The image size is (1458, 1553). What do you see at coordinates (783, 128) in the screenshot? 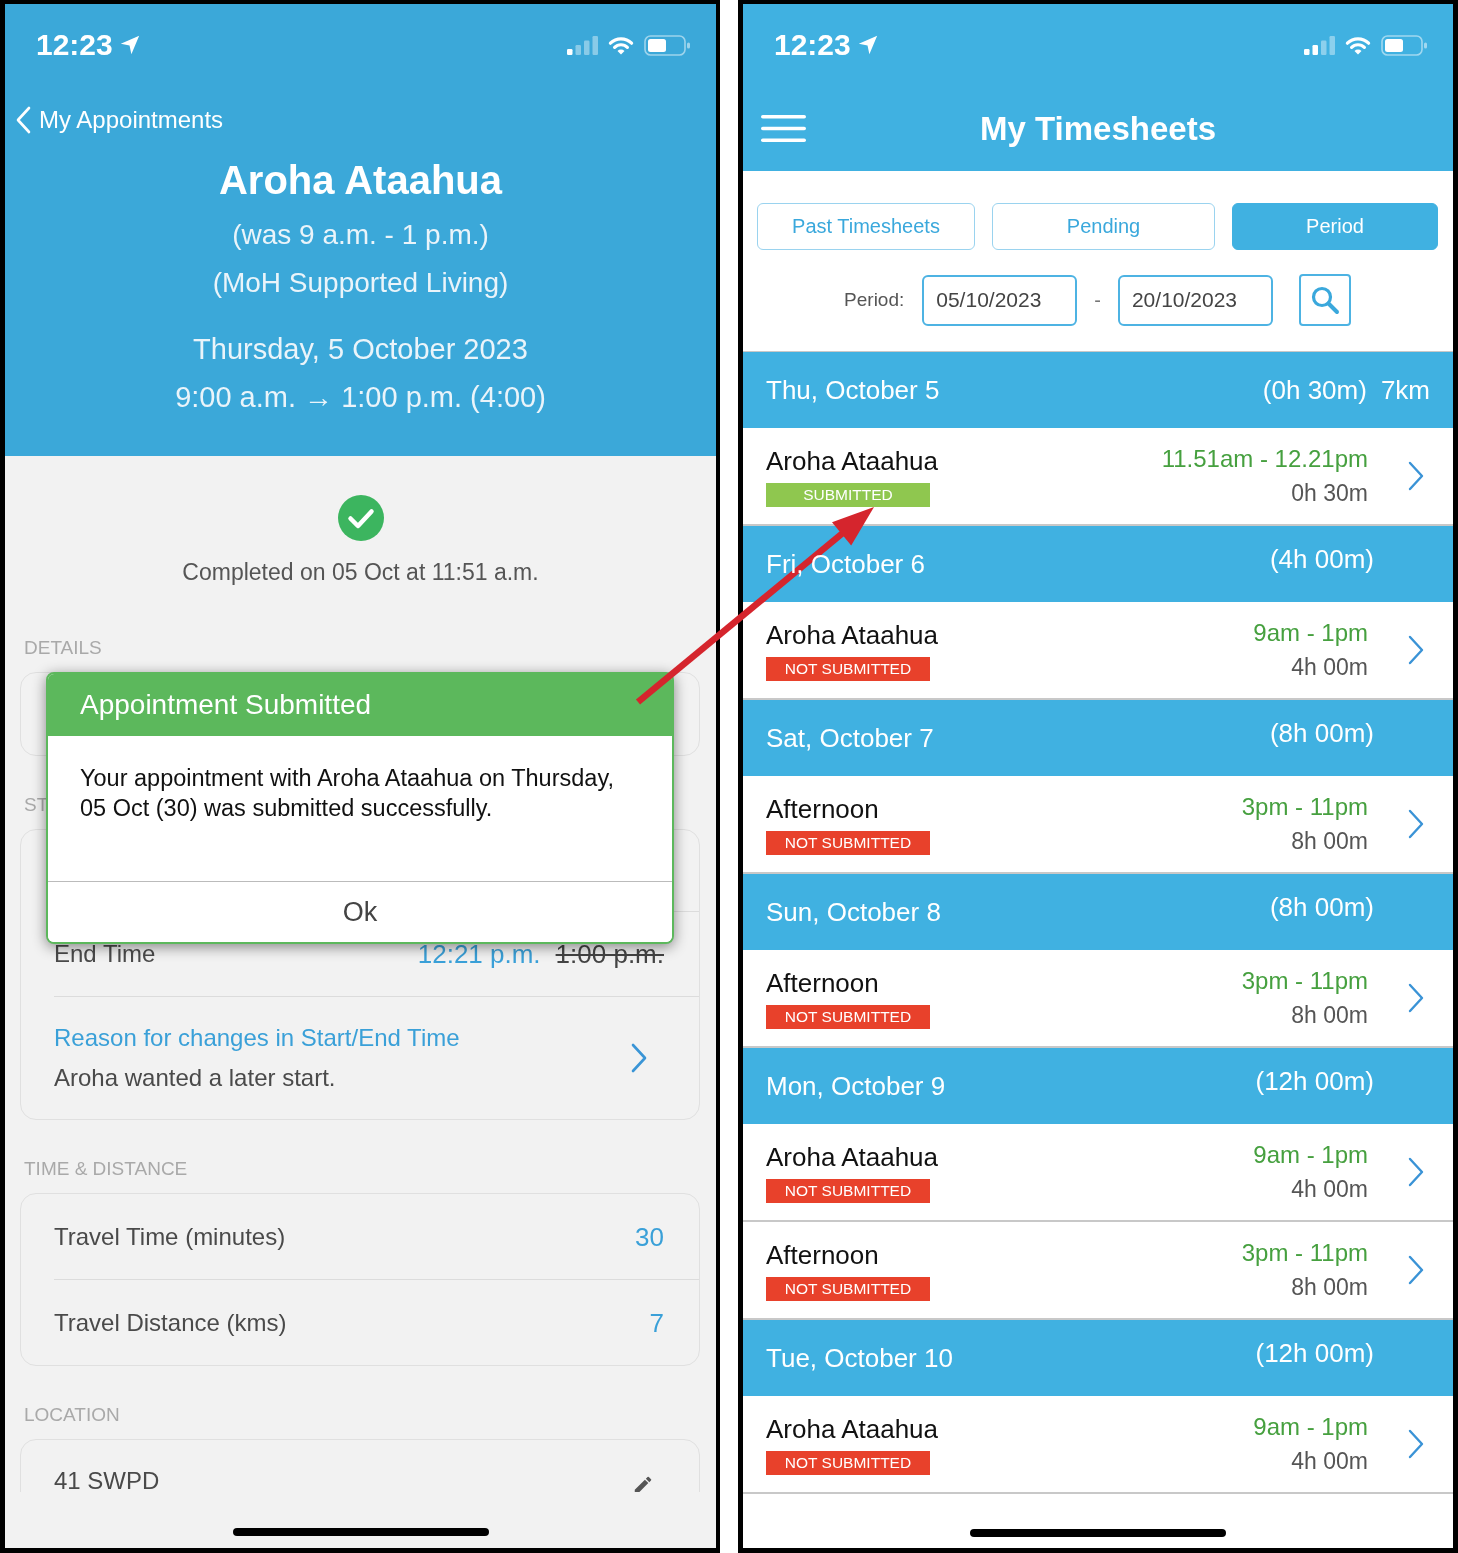
I see `menu-icon` at bounding box center [783, 128].